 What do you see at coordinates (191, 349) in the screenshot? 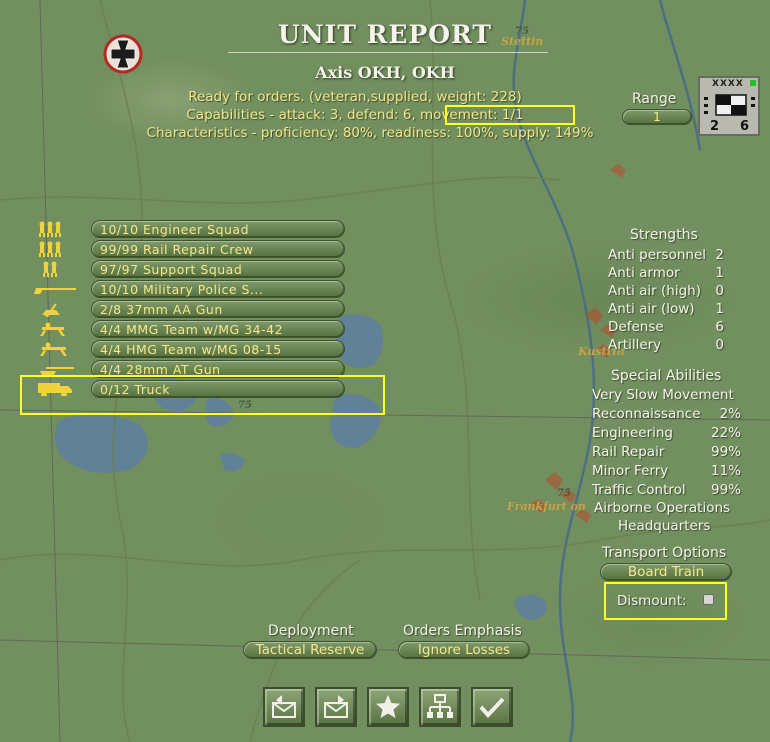
I see `component-label: 4/4 HMG Team w/MG 08-15` at bounding box center [191, 349].